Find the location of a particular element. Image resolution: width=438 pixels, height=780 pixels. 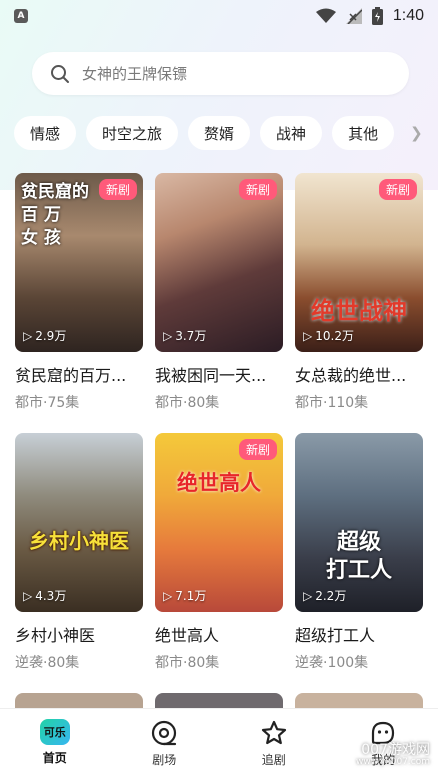

poster-title-art: 绝世高人 is located at coordinates (219, 482).